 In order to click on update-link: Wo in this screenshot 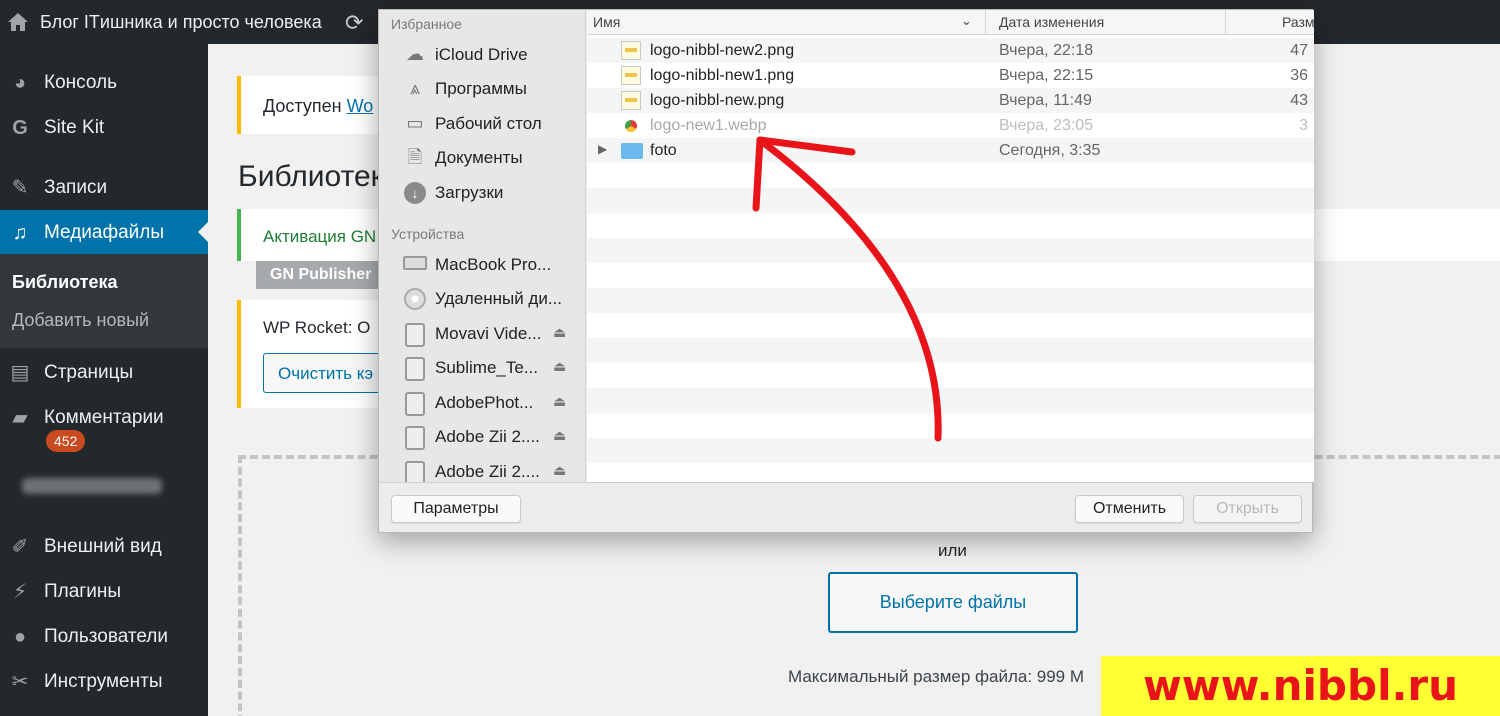, I will do `click(360, 106)`.